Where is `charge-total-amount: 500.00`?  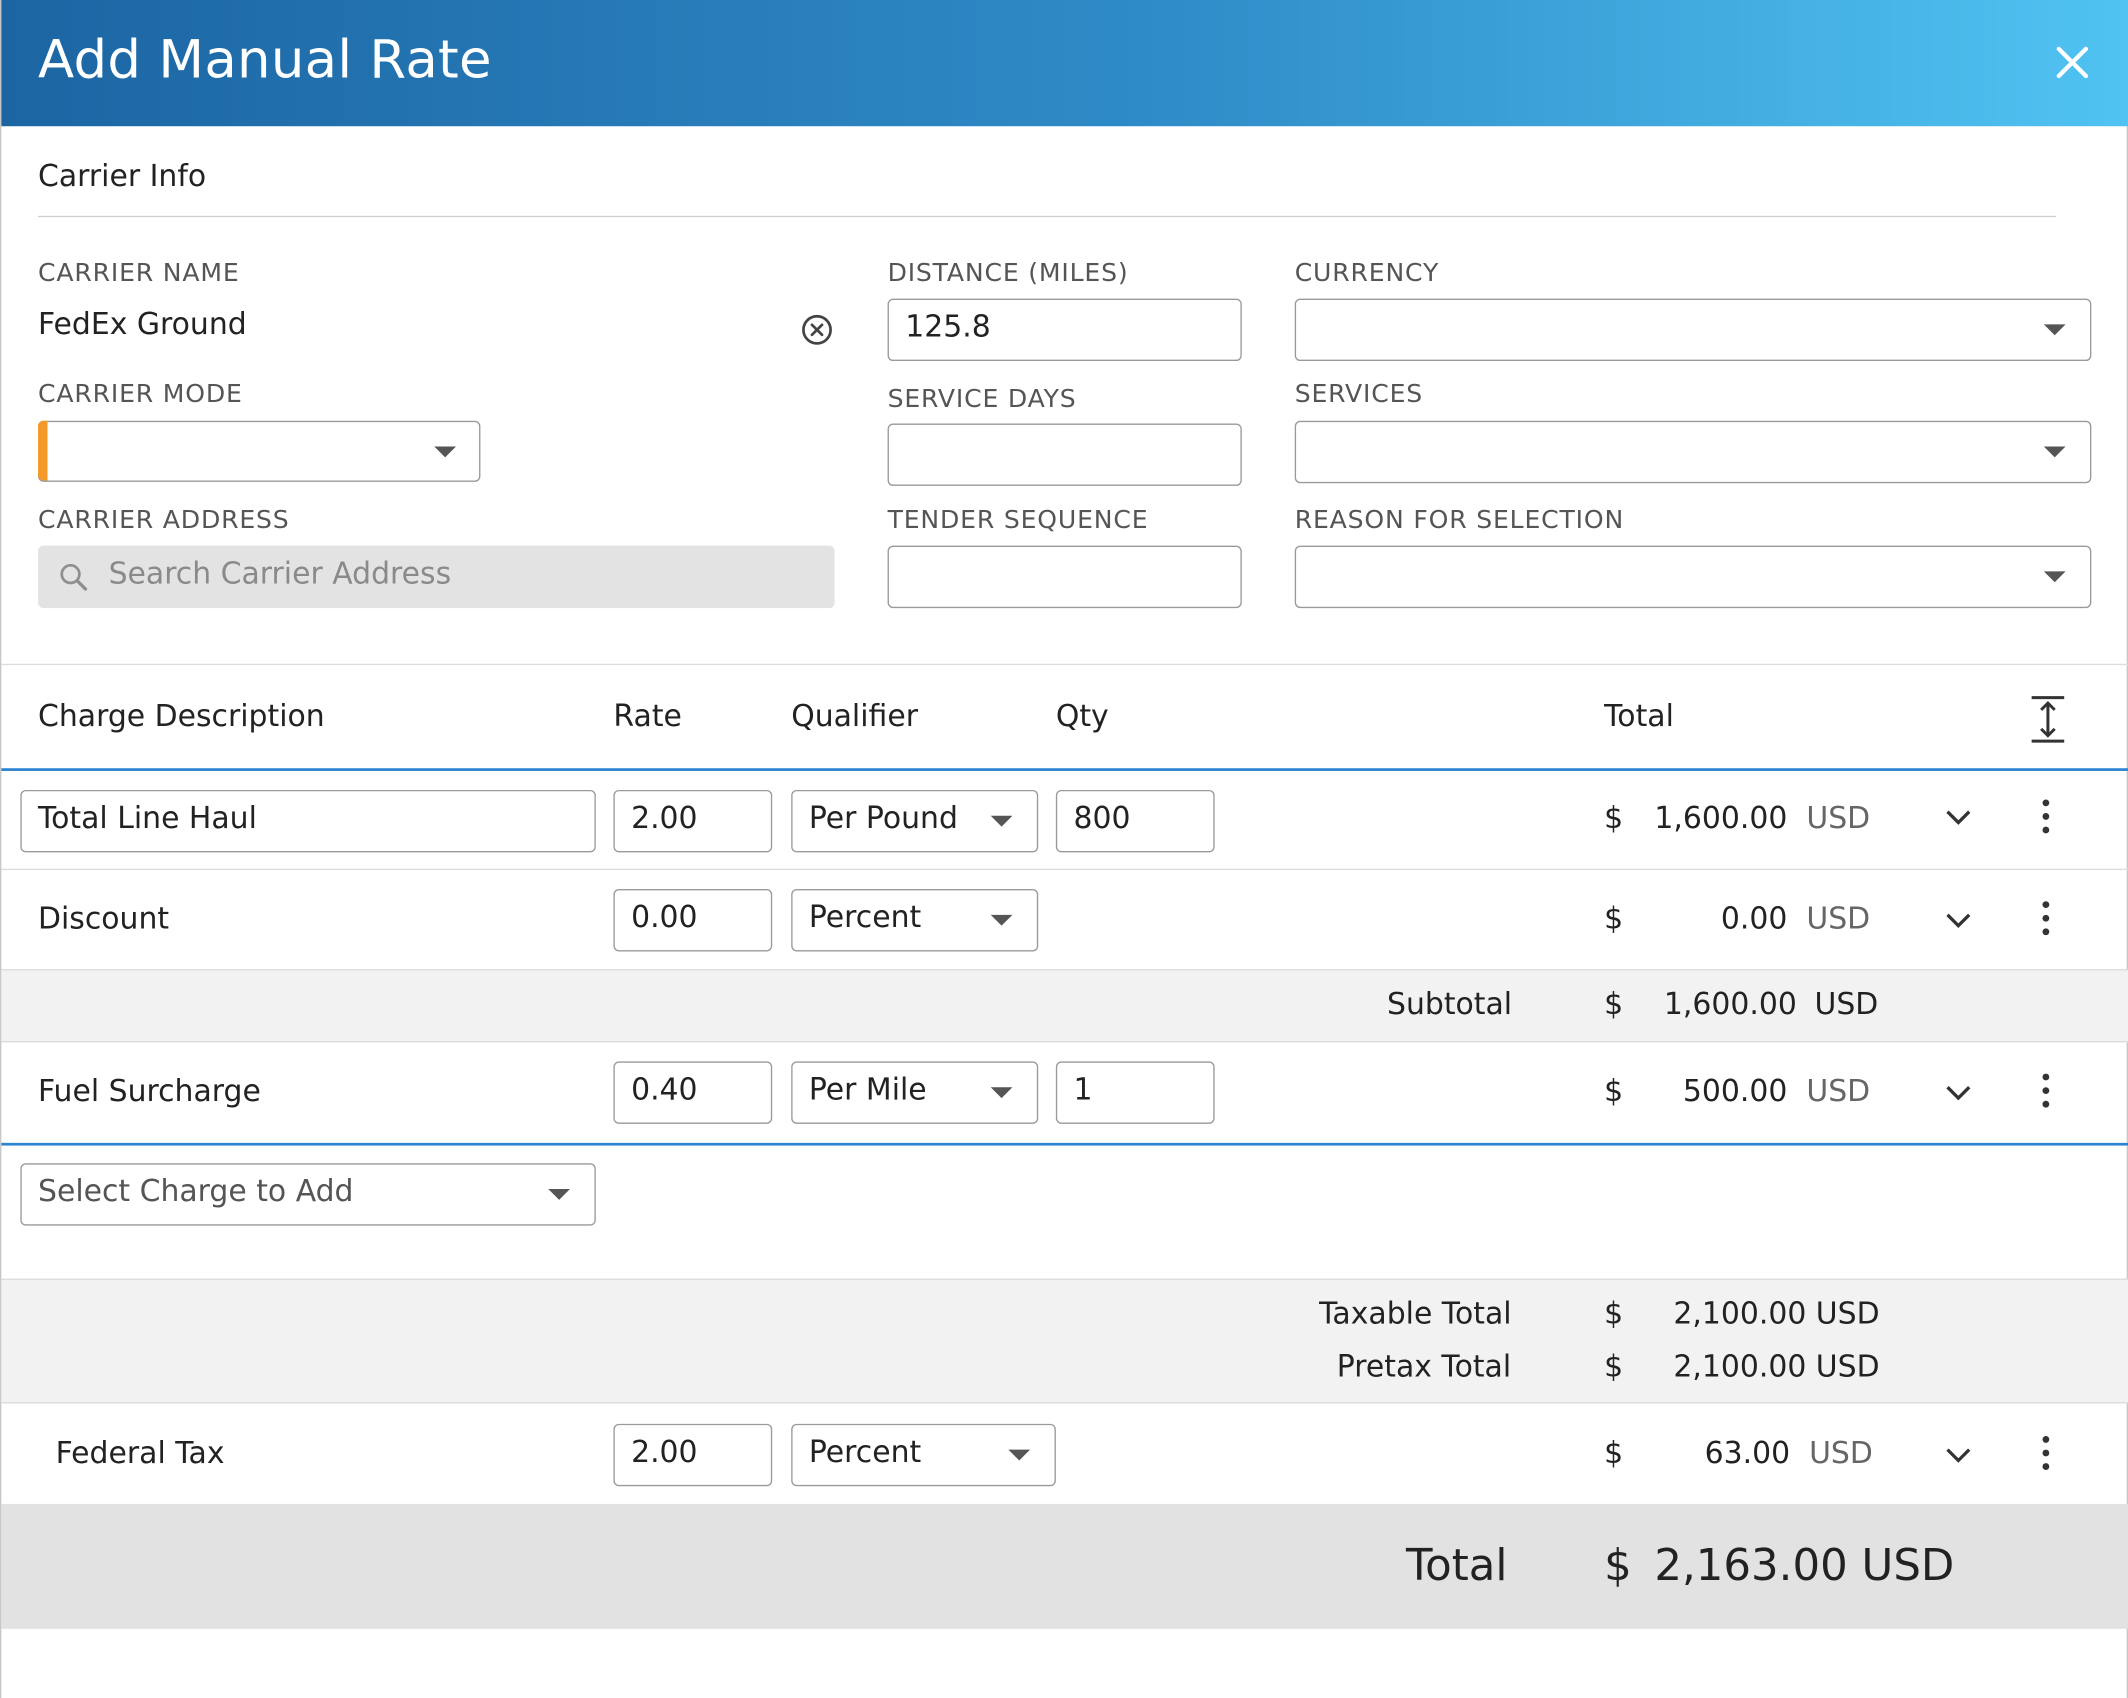
charge-total-amount: 500.00 is located at coordinates (1735, 1091).